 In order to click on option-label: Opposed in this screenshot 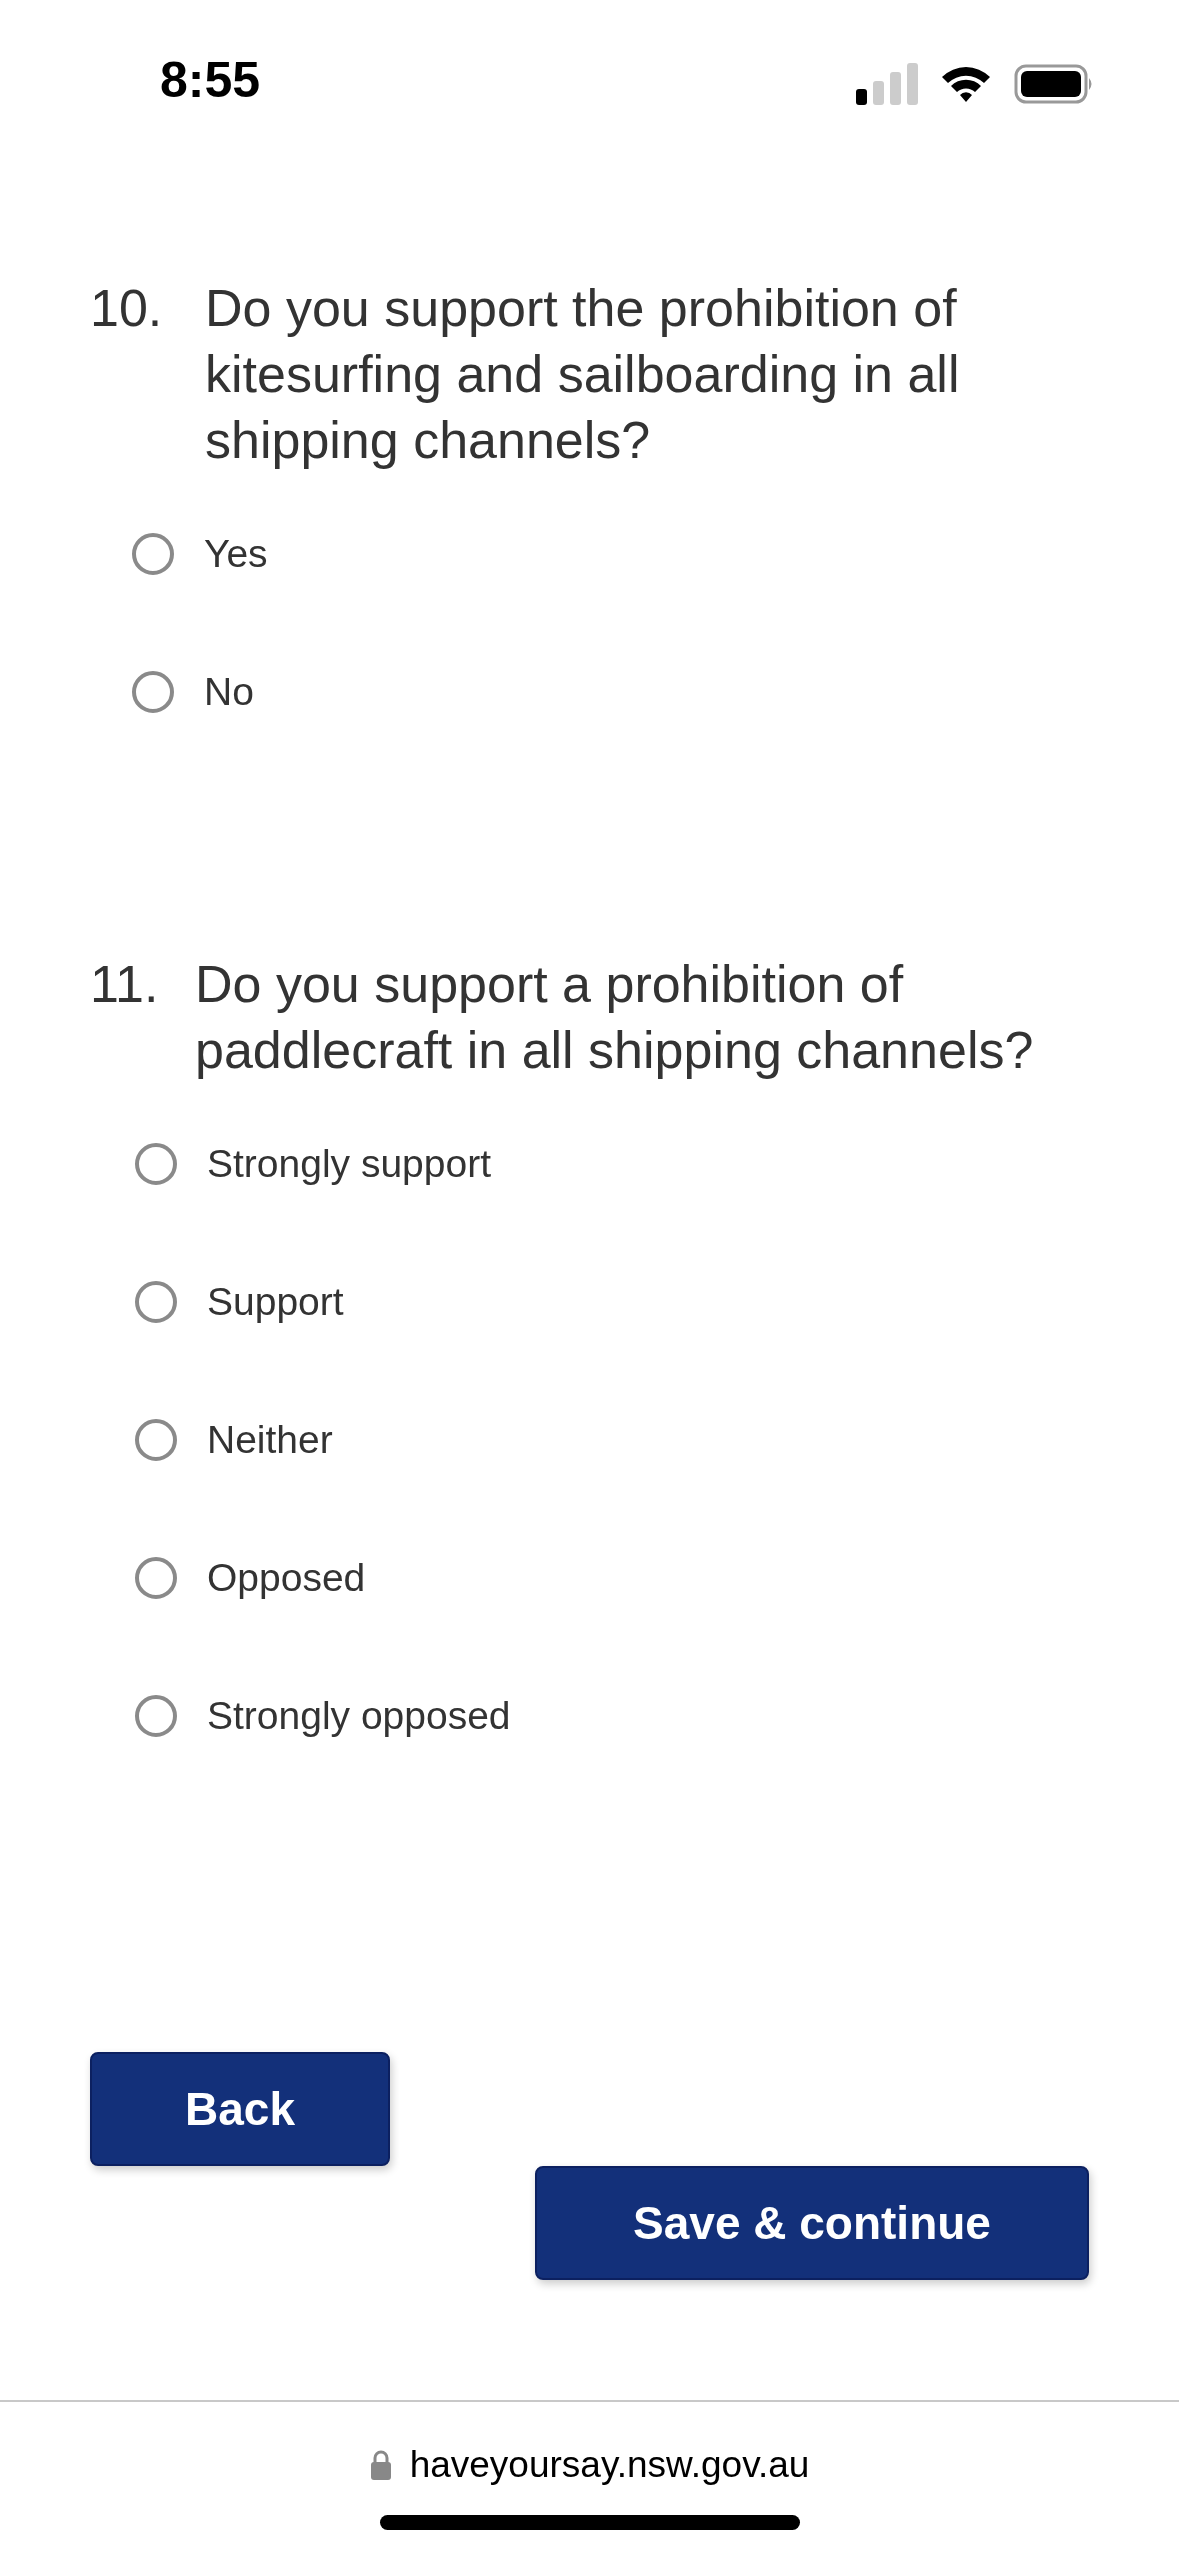, I will do `click(286, 1577)`.